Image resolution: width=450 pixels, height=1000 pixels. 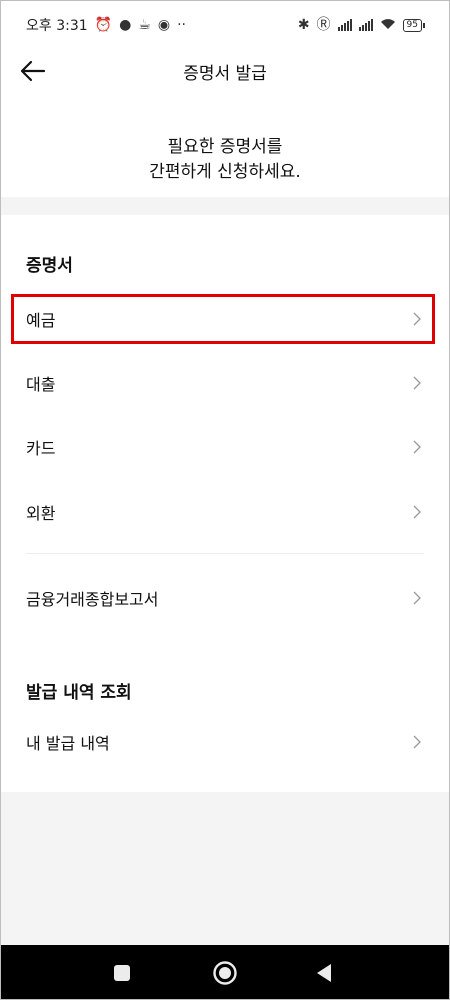 What do you see at coordinates (41, 513) in the screenshot?
I see `list-item-label: 외환` at bounding box center [41, 513].